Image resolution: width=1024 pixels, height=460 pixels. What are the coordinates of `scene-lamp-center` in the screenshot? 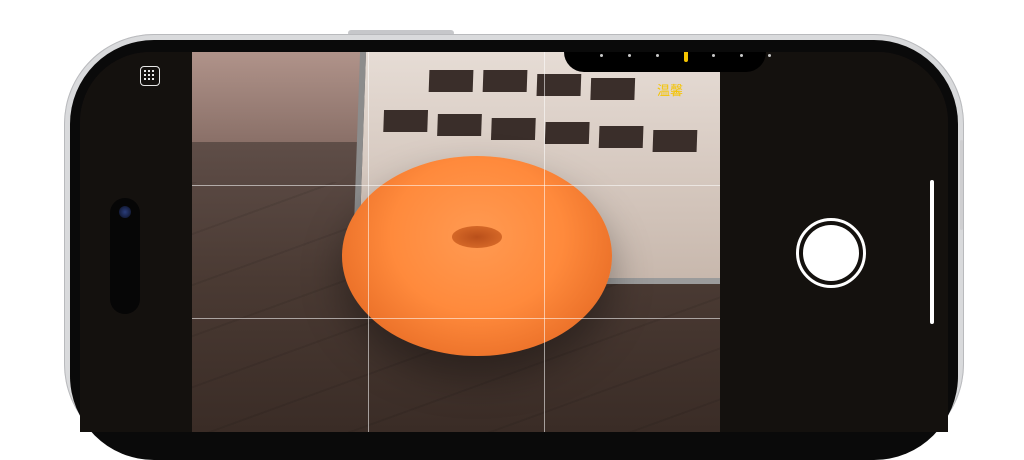 It's located at (477, 237).